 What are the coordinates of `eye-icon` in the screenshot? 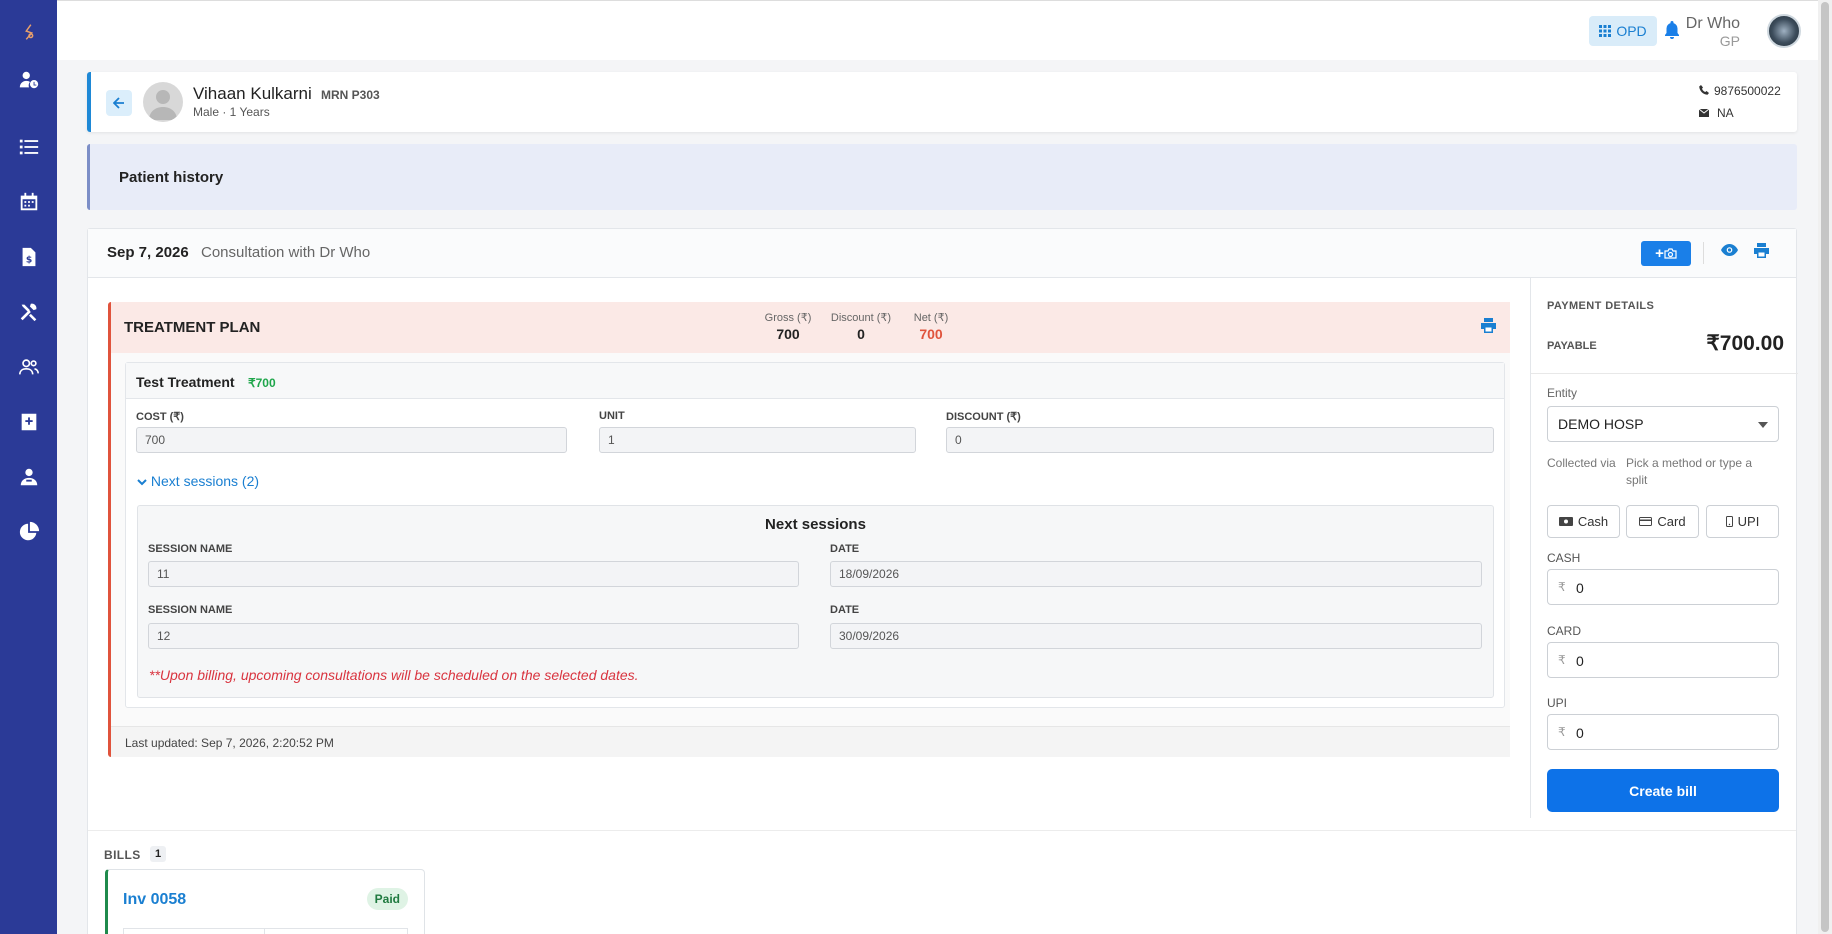 It's located at (1729, 251).